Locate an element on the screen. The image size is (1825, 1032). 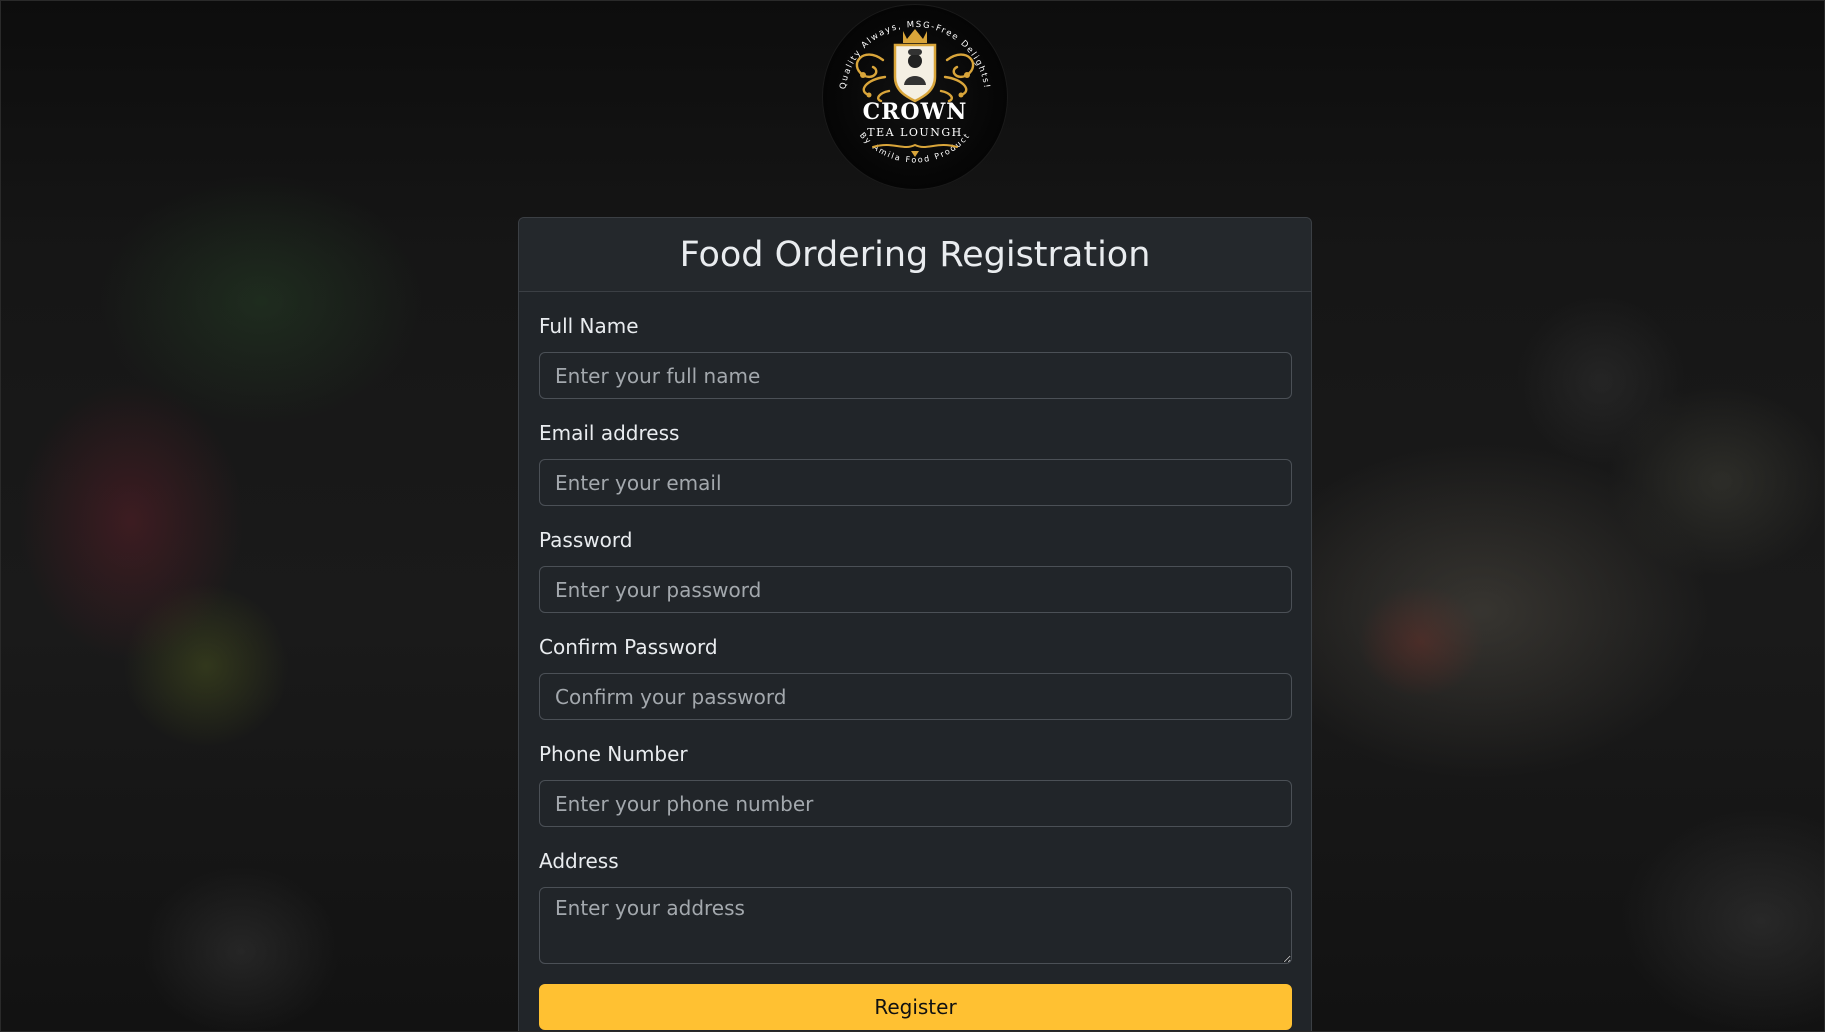
phone-group: Phone Number is located at coordinates (915, 783).